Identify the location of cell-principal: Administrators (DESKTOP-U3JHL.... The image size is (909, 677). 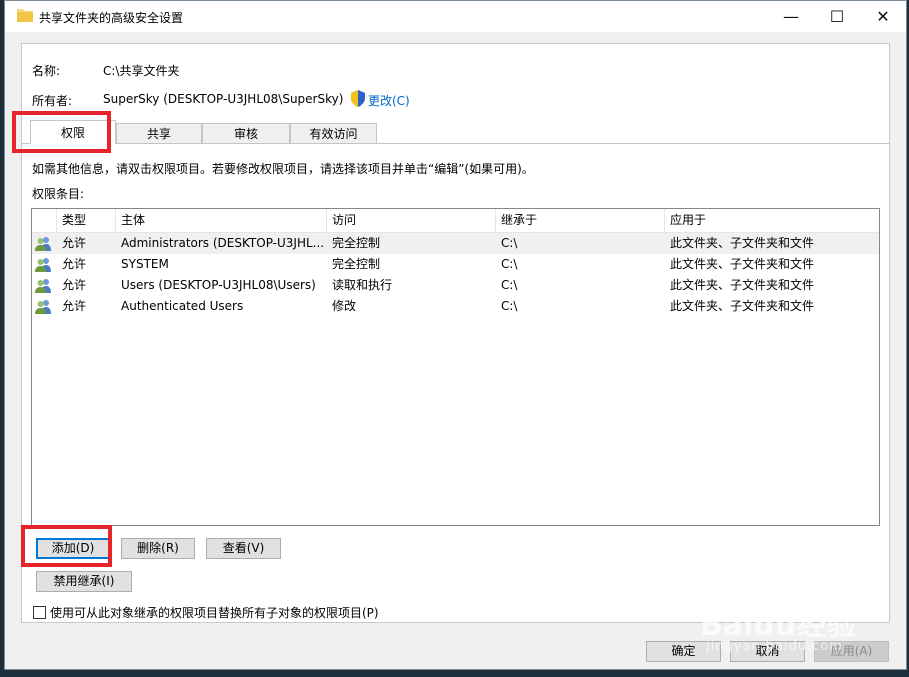
(223, 243).